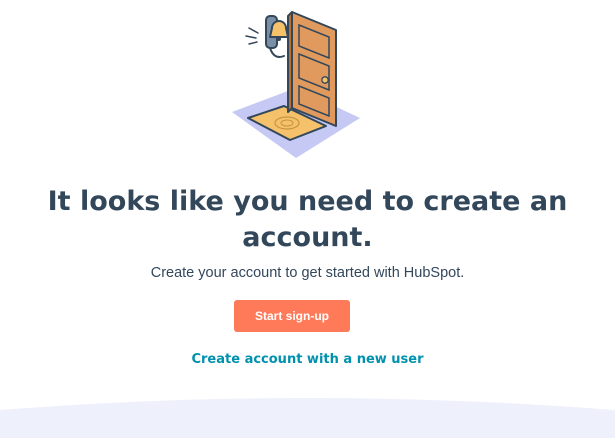 The height and width of the screenshot is (438, 615). I want to click on start-sign-up-button: Start sign-up, so click(292, 316).